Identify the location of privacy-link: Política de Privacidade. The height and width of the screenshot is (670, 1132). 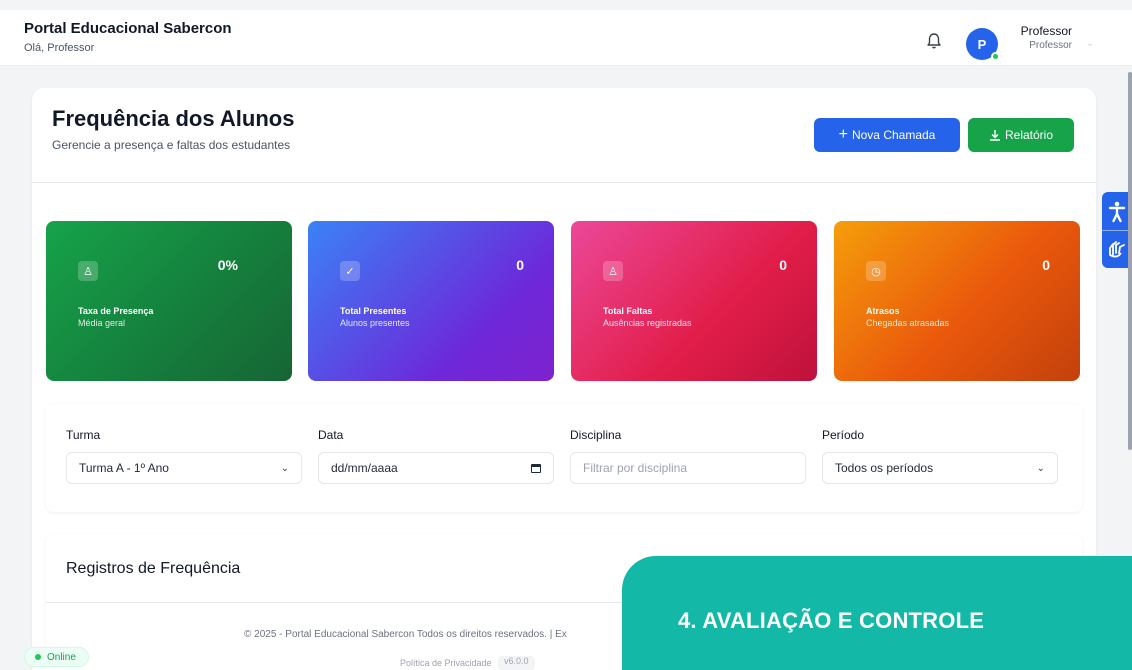
(446, 663).